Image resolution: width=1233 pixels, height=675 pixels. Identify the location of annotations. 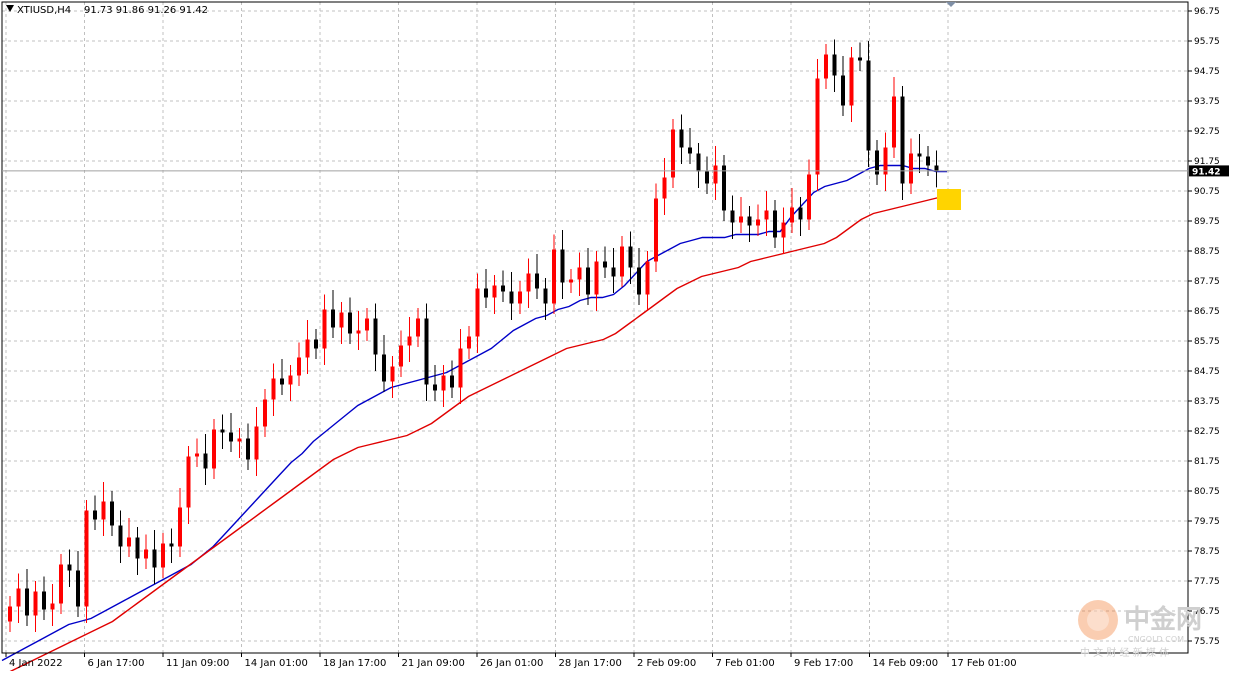
(949, 199).